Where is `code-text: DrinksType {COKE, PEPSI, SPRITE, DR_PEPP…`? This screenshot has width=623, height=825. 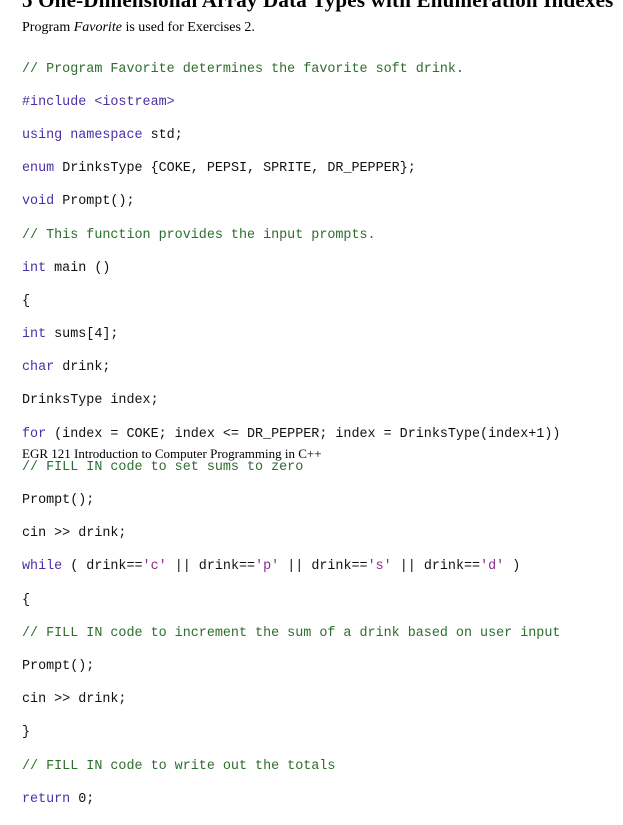
code-text: DrinksType {COKE, PEPSI, SPRITE, DR_PEPP… is located at coordinates (235, 169).